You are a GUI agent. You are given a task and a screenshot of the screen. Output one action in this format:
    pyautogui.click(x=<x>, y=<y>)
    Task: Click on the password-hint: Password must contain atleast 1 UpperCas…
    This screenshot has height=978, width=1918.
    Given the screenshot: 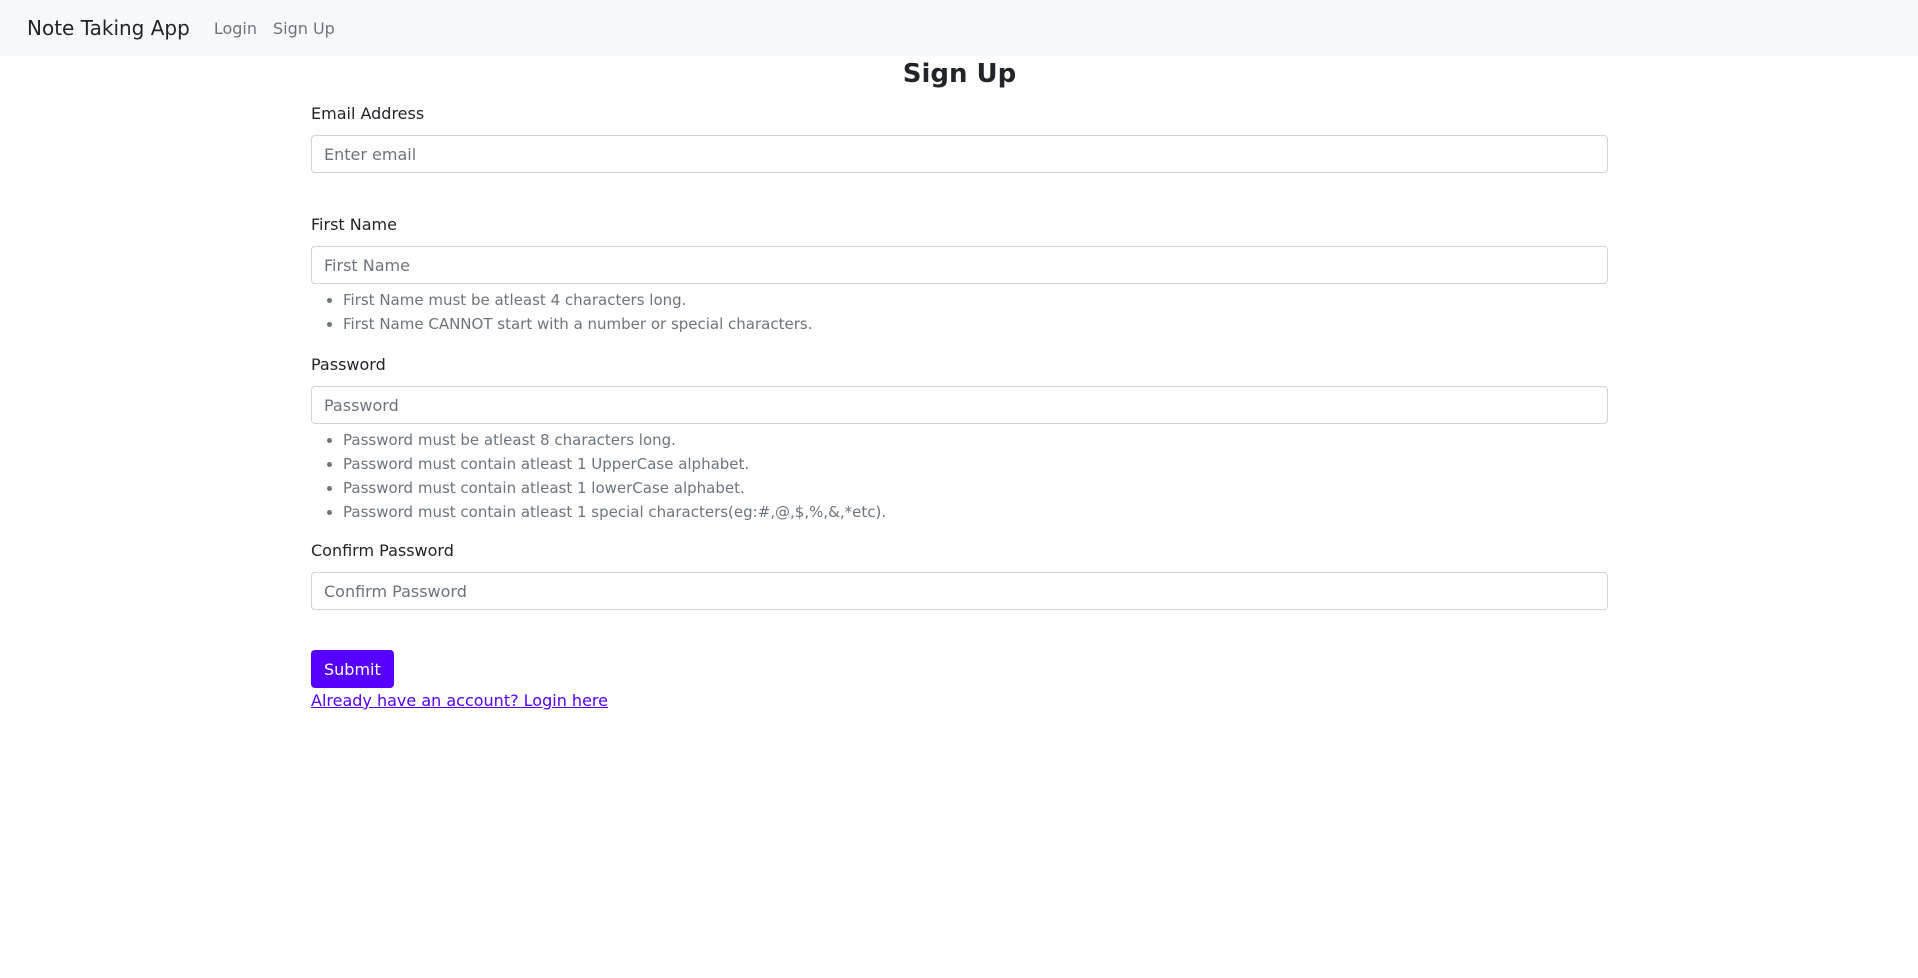 What is the action you would take?
    pyautogui.click(x=975, y=464)
    